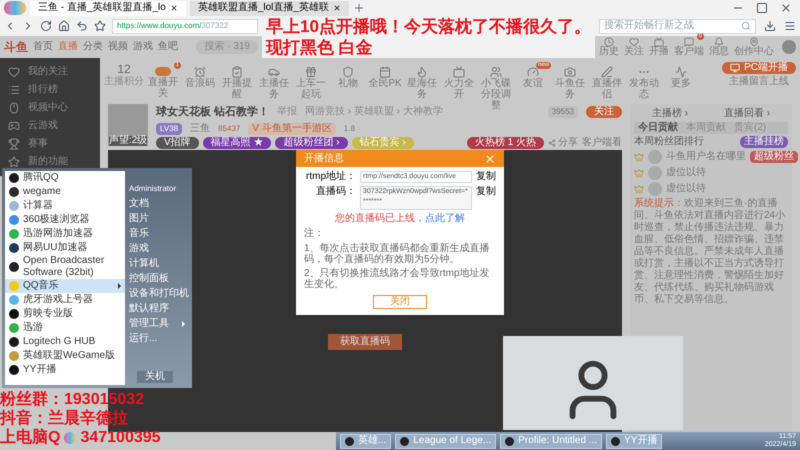 This screenshot has height=450, width=800. What do you see at coordinates (274, 81) in the screenshot?
I see `tool-button: 主播任务` at bounding box center [274, 81].